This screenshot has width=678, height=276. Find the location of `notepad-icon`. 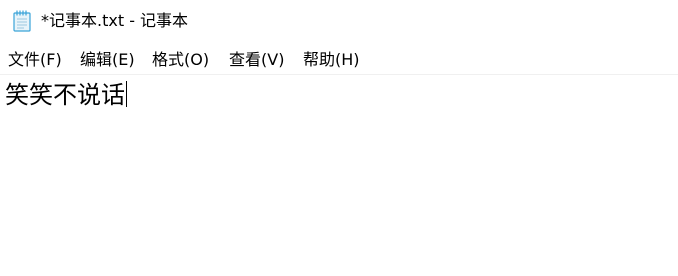

notepad-icon is located at coordinates (22, 21).